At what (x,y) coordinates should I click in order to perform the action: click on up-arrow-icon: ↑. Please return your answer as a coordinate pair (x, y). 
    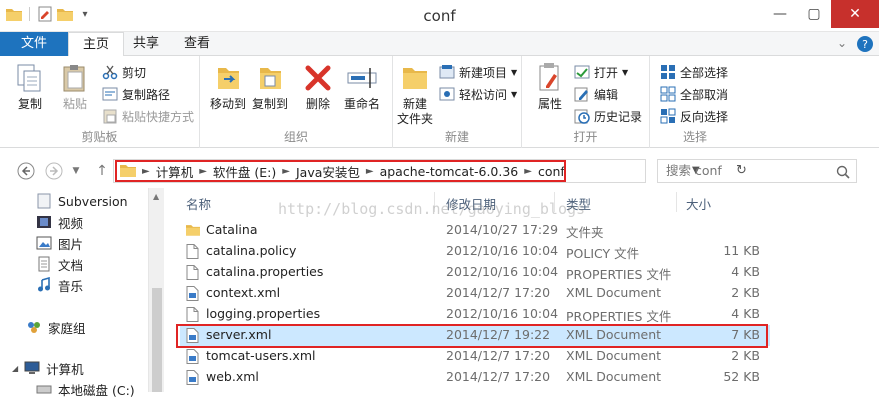
    Looking at the image, I should click on (102, 171).